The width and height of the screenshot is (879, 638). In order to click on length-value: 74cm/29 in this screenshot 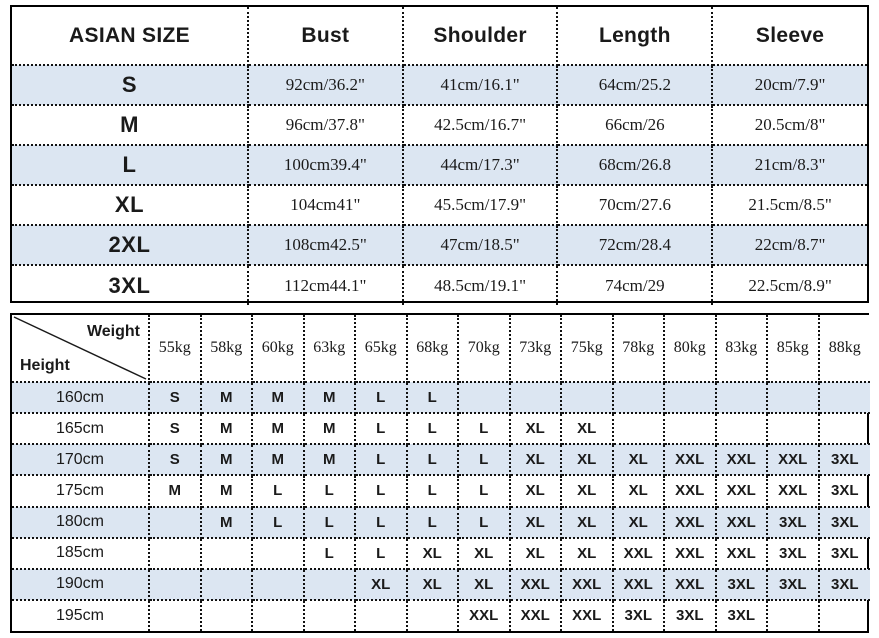, I will do `click(635, 285)`.